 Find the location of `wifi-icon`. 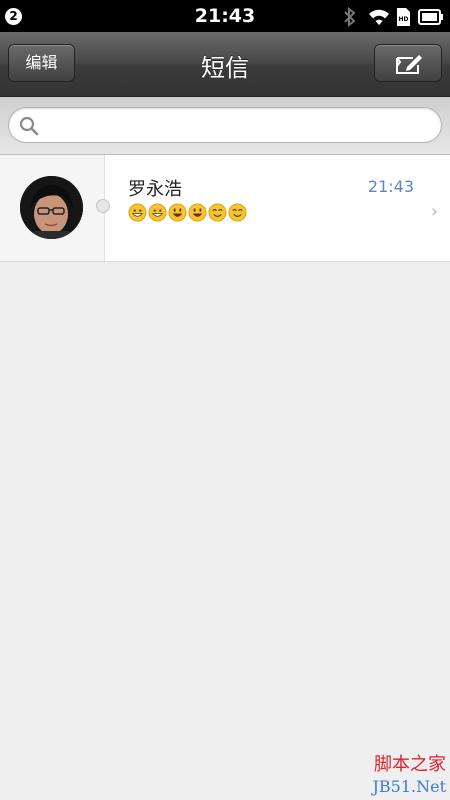

wifi-icon is located at coordinates (379, 17).